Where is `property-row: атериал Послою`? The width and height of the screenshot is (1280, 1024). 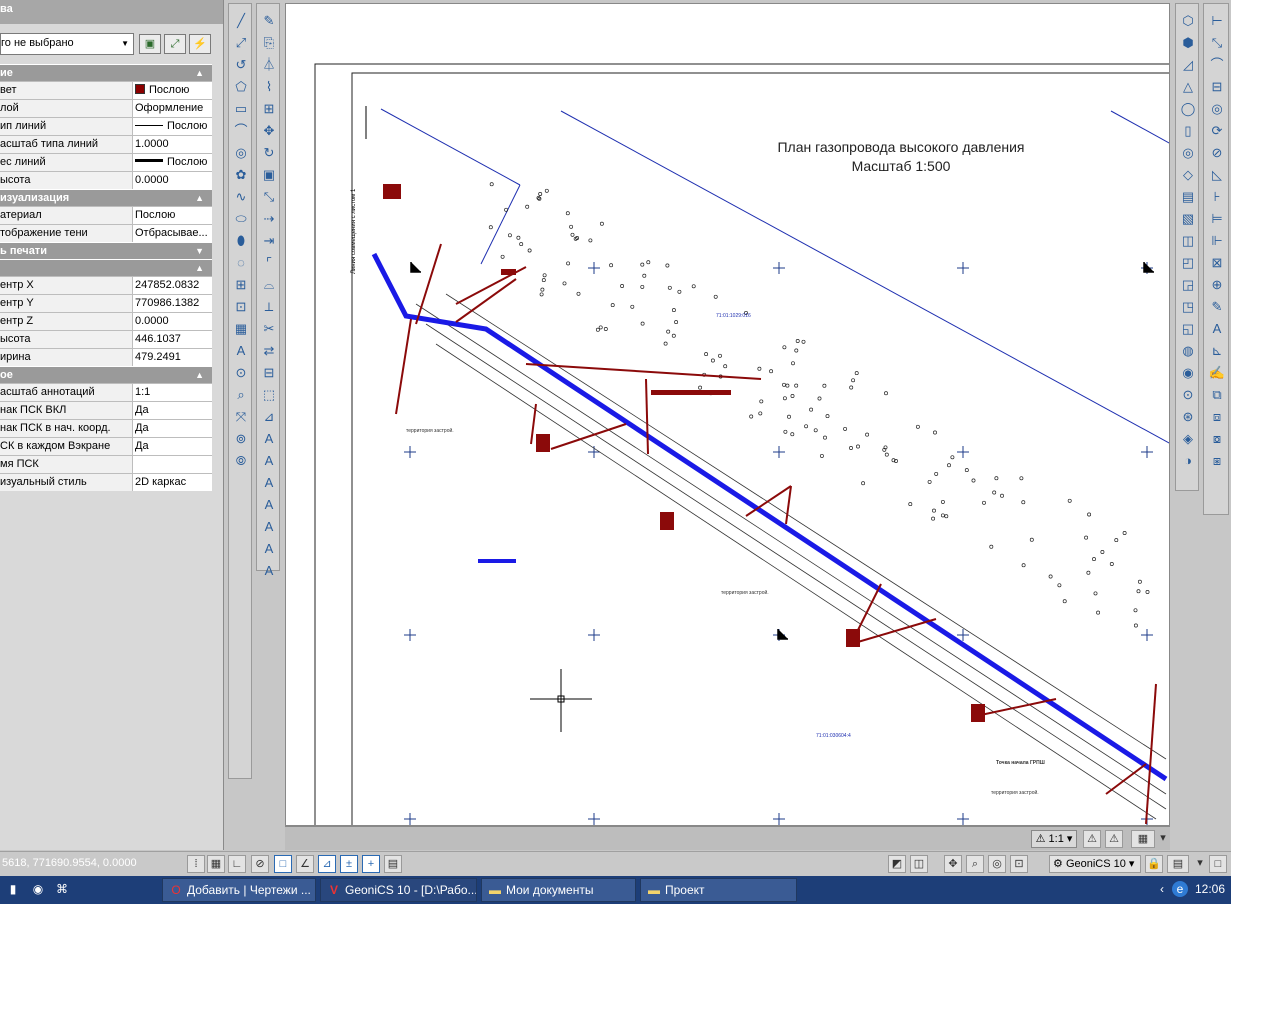
property-row: атериал Послою is located at coordinates (106, 215).